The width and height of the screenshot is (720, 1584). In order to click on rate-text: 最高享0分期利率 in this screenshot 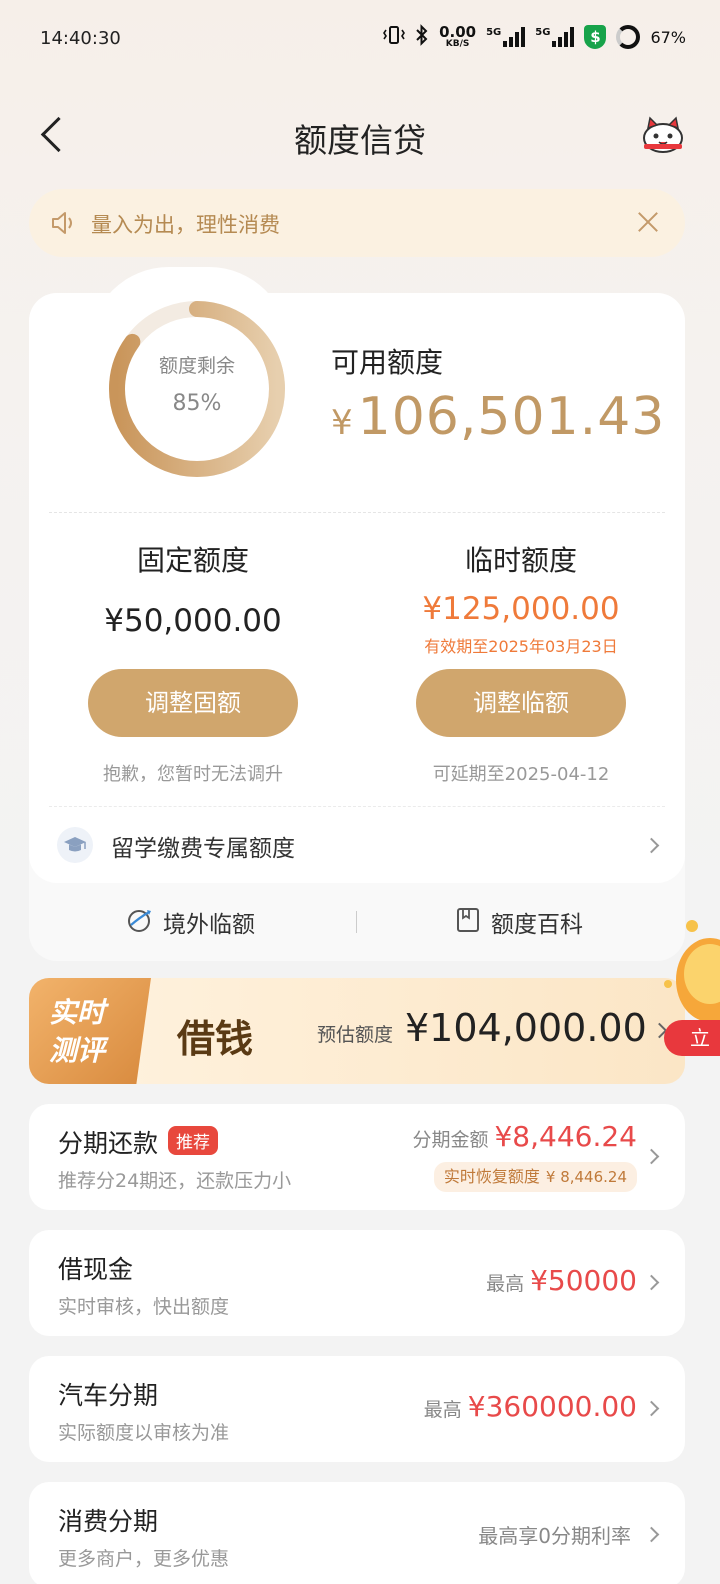, I will do `click(557, 1534)`.